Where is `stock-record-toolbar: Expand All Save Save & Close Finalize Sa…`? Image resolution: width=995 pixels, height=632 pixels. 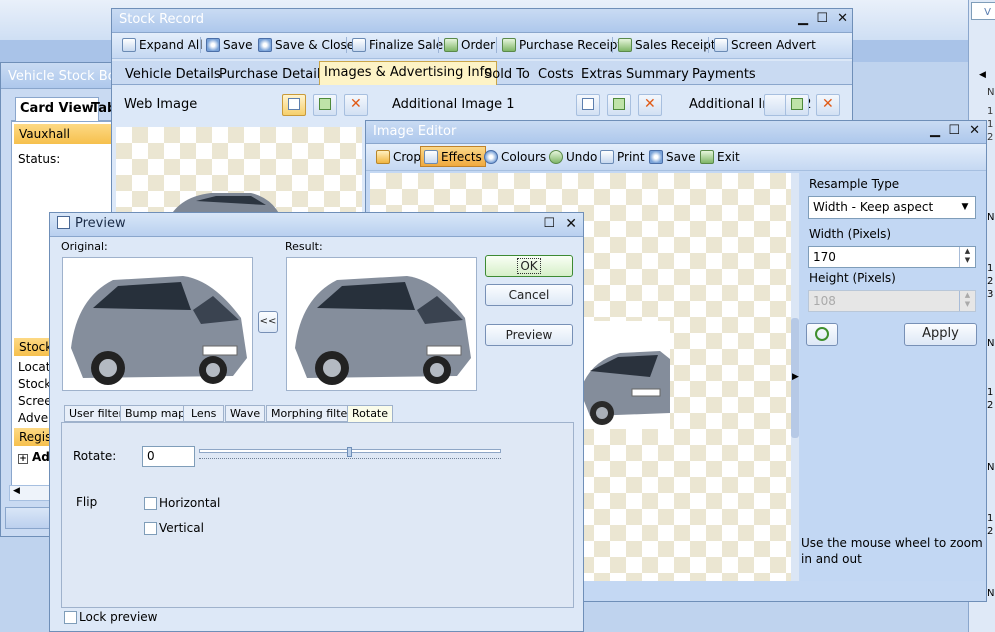 stock-record-toolbar: Expand All Save Save & Close Finalize Sa… is located at coordinates (482, 46).